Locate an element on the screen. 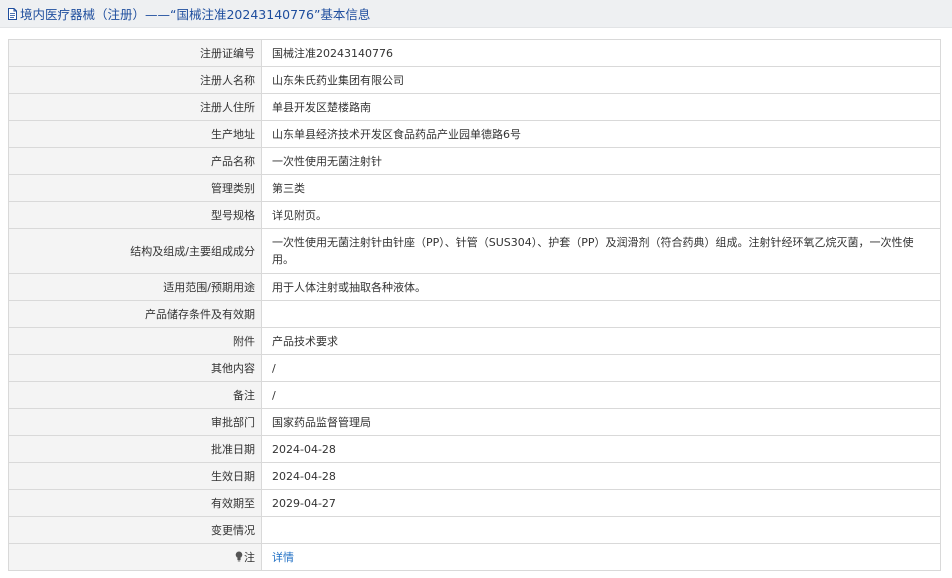 Image resolution: width=952 pixels, height=578 pixels. table-row: 变更情况 is located at coordinates (474, 530).